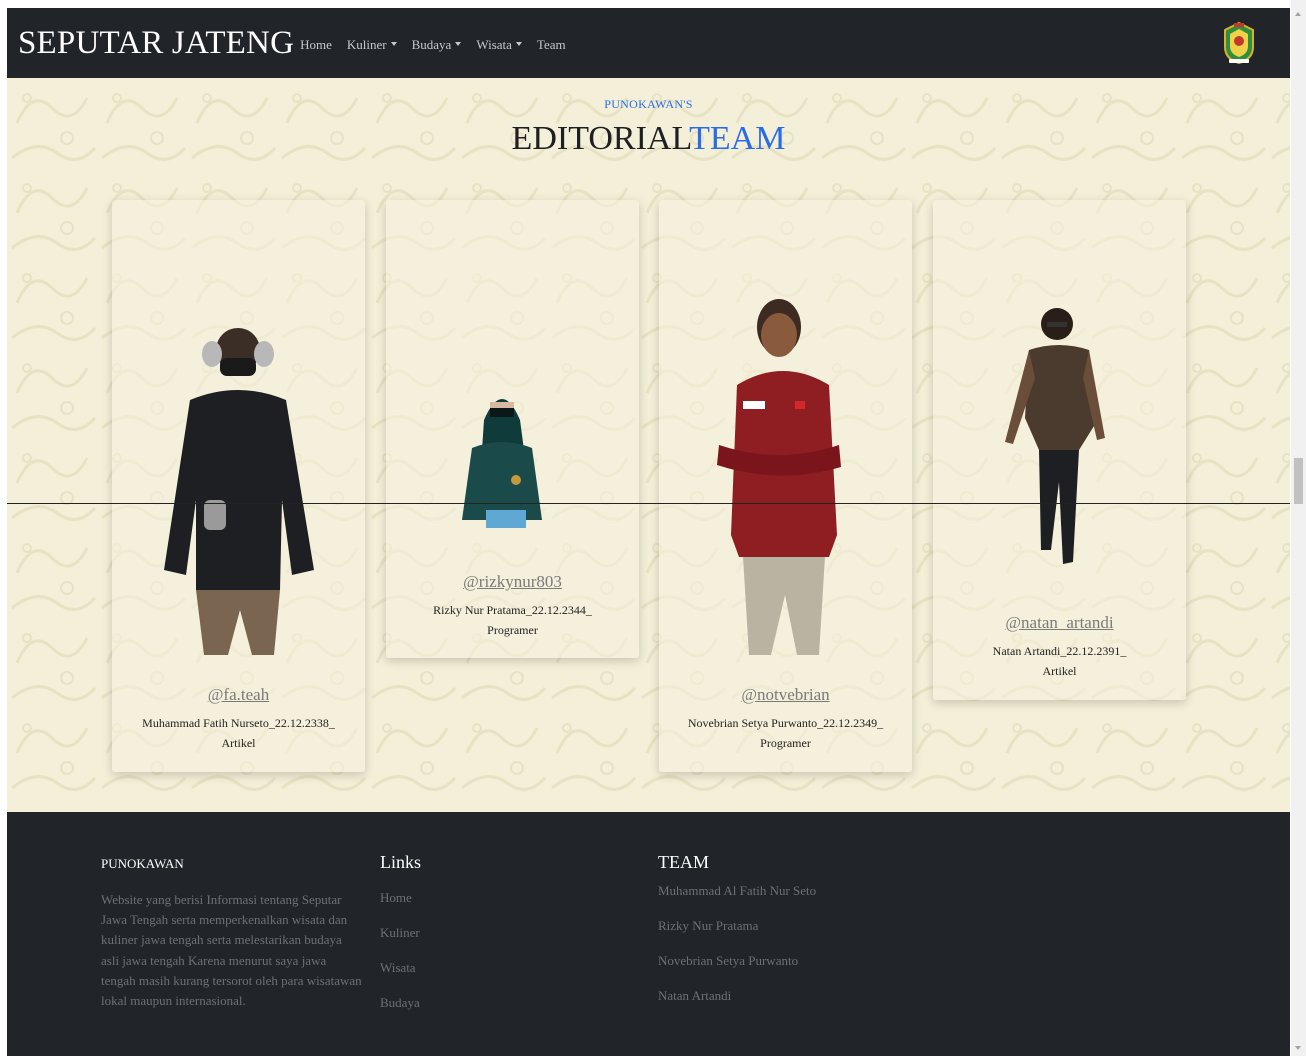 The image size is (1306, 1056). What do you see at coordinates (512, 582) in the screenshot?
I see `team-handle-link: @rizkynur803` at bounding box center [512, 582].